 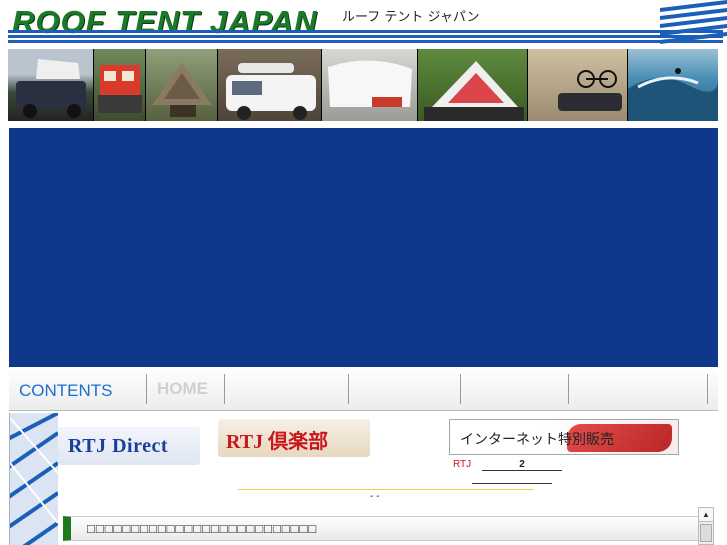 I want to click on notice-bar: □□□□□□□□□□□□□□□□□□□□□□□□□□, so click(x=381, y=528).